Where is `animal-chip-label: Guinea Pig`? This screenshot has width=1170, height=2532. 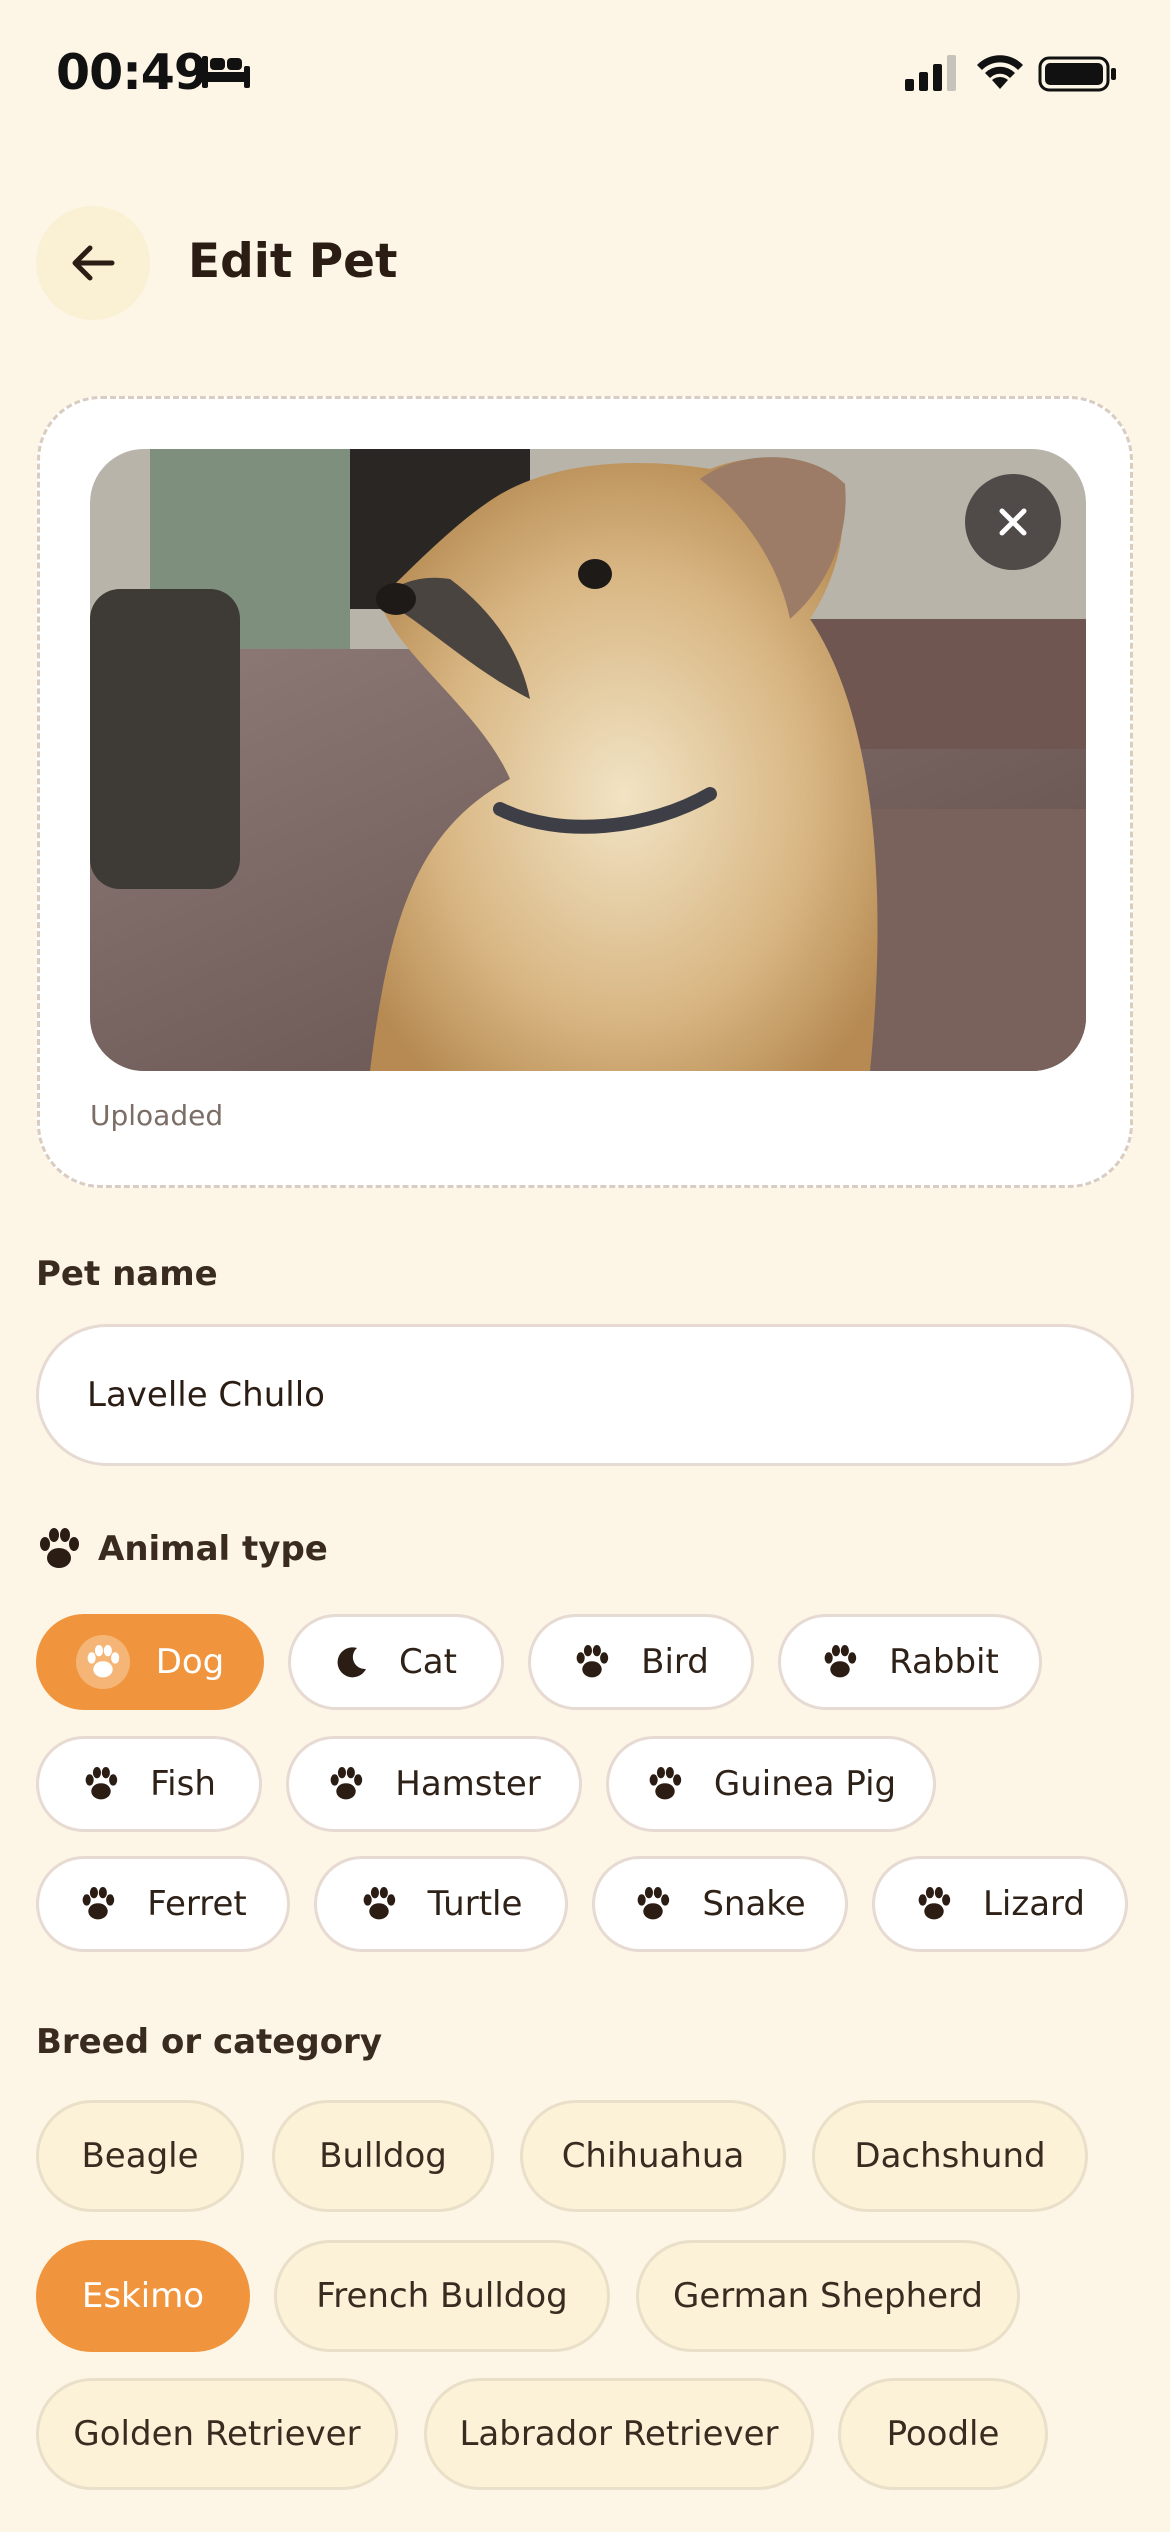 animal-chip-label: Guinea Pig is located at coordinates (805, 1784).